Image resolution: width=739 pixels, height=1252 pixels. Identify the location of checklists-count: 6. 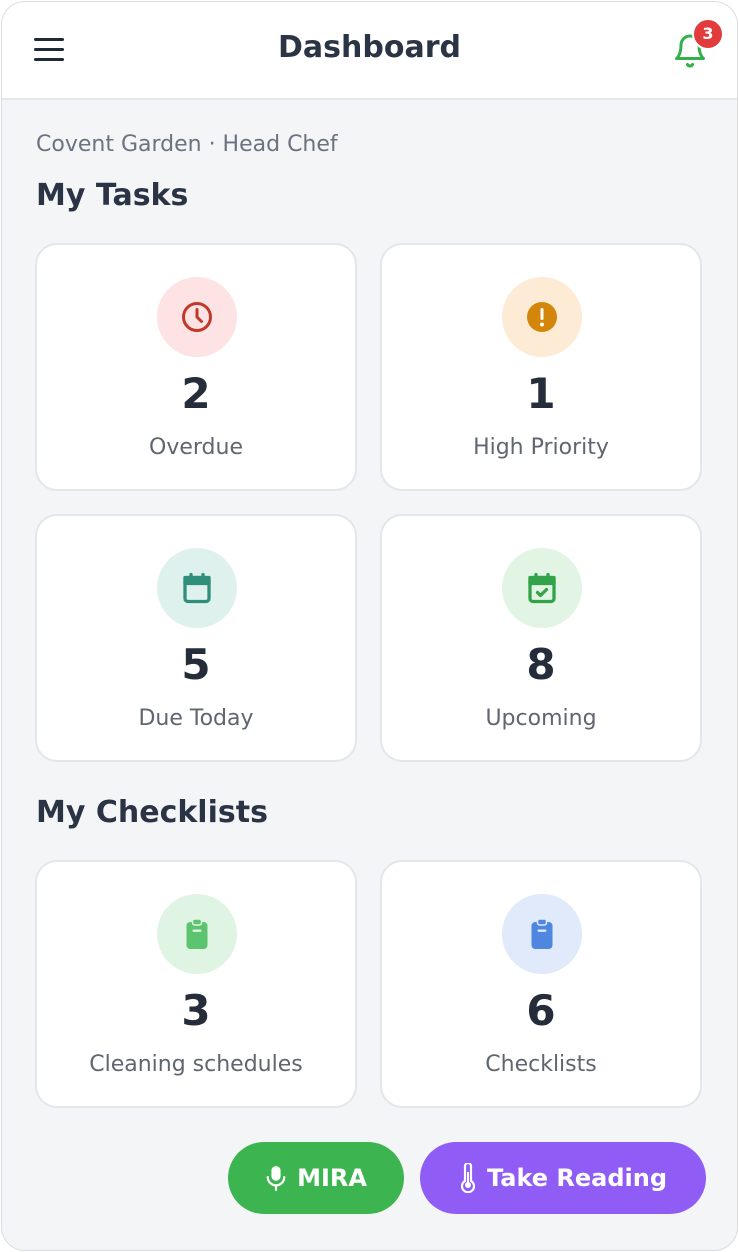
(541, 1010).